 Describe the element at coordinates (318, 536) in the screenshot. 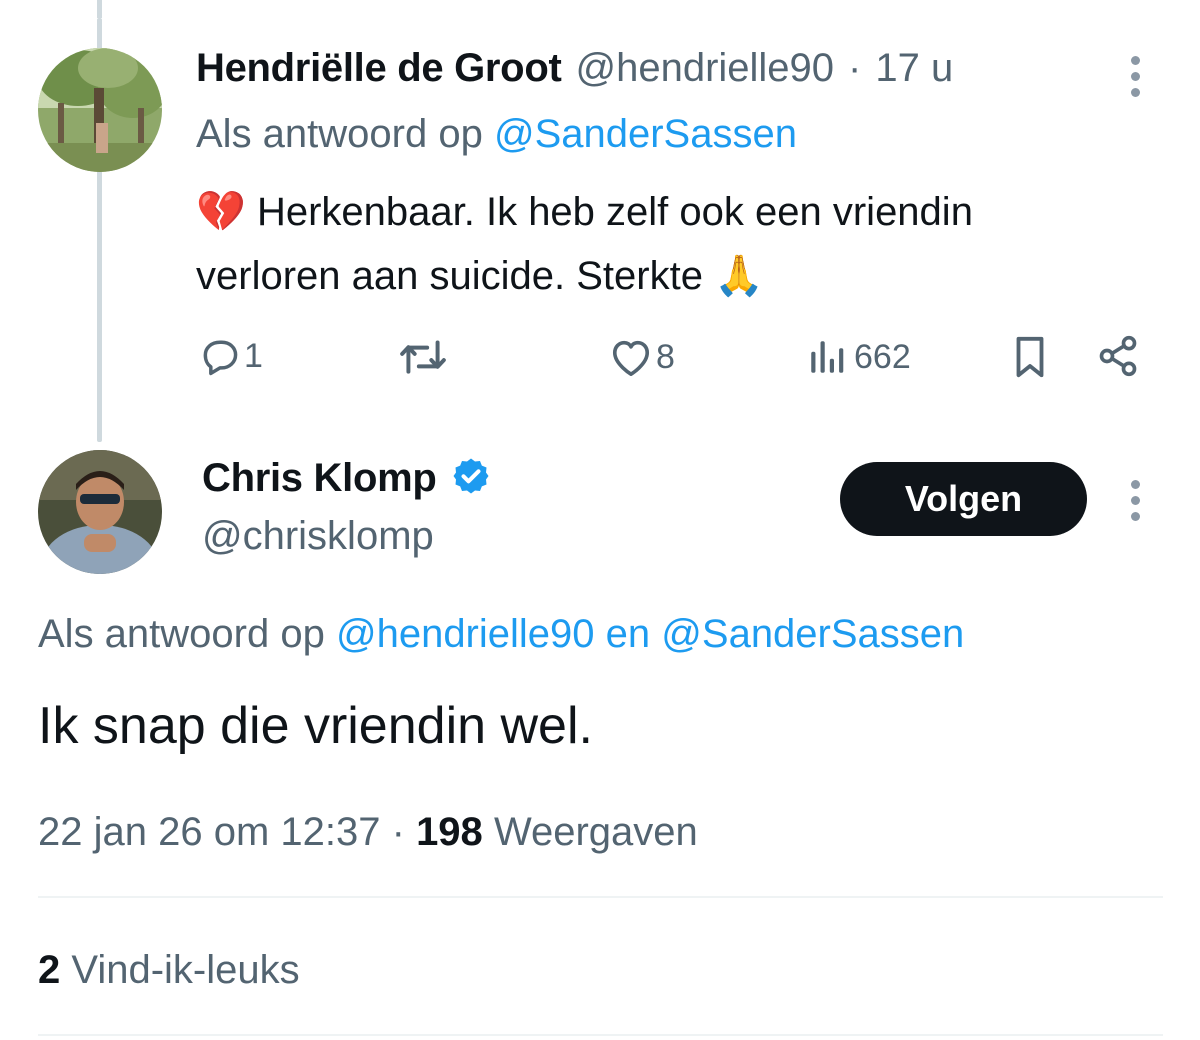

I see `main-handle: @chrisklomp` at that location.